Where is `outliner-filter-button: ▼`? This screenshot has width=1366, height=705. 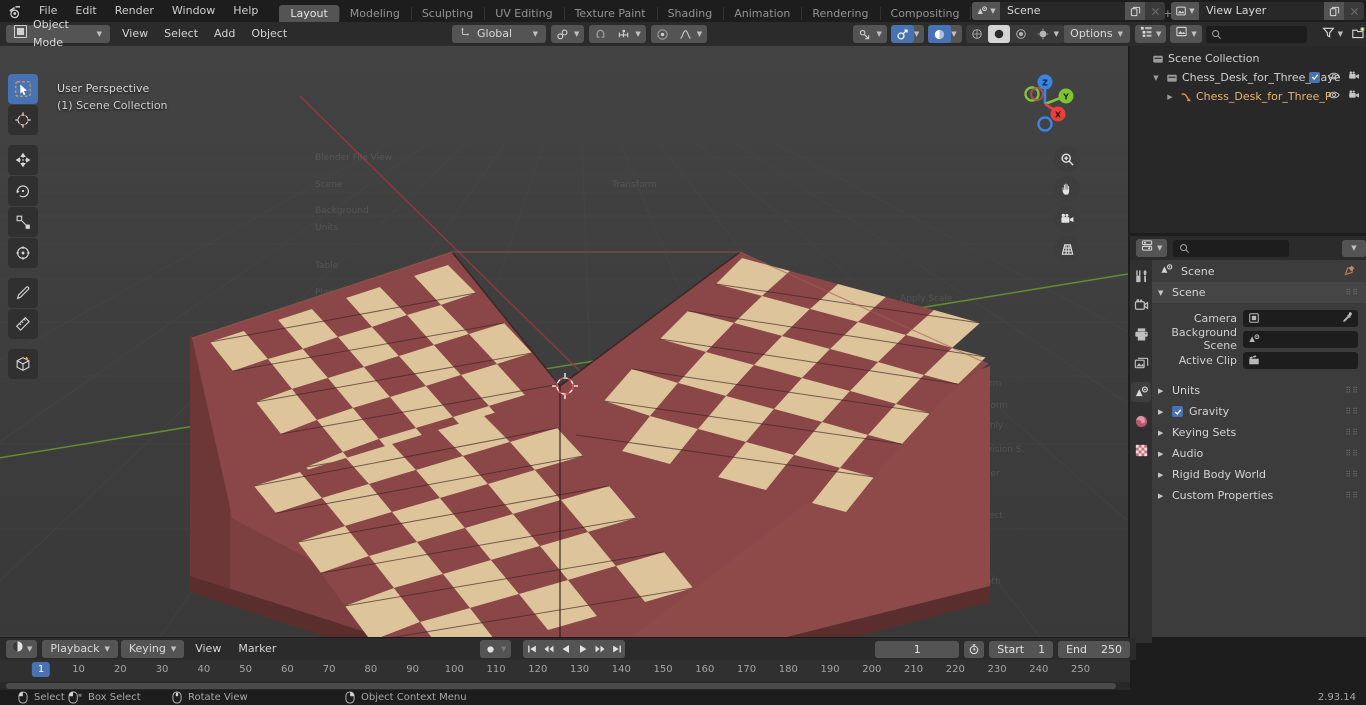
outliner-filter-button: ▼ is located at coordinates (1332, 34).